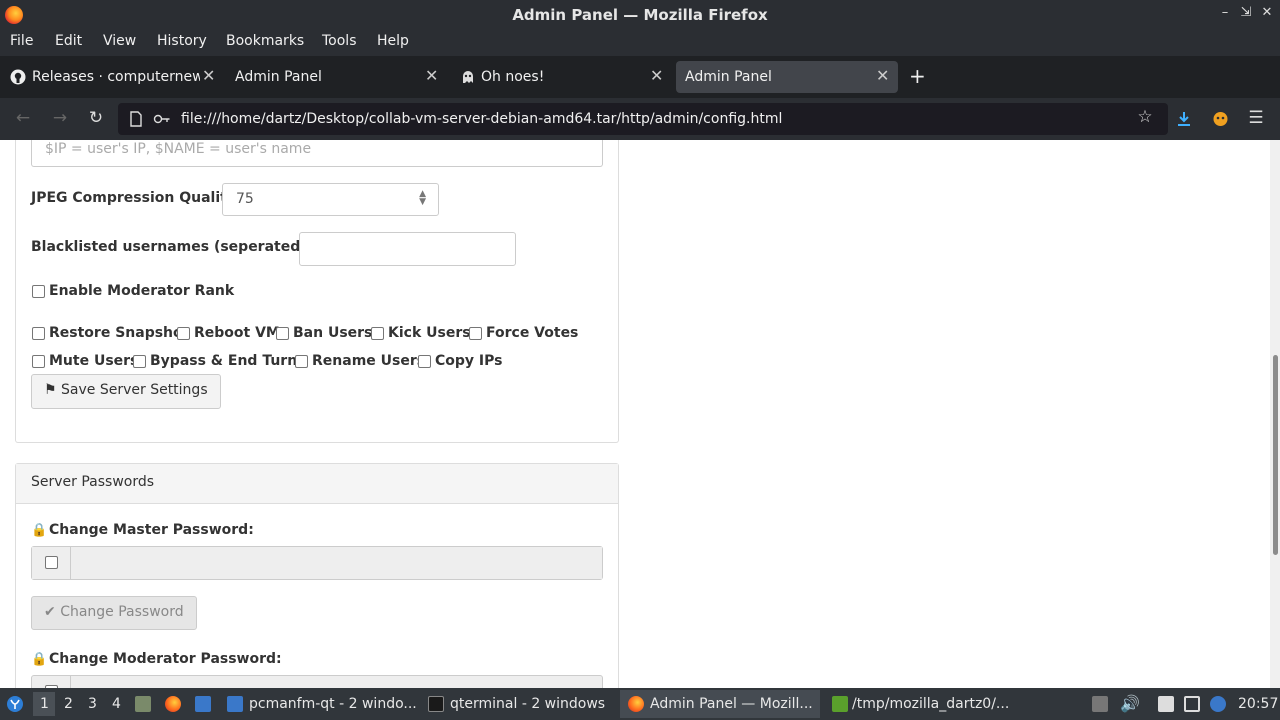  I want to click on page-icon, so click(136, 119).